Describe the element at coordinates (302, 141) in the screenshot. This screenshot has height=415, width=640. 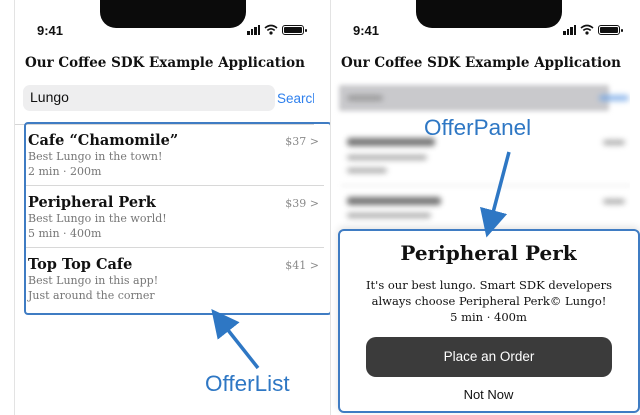
I see `offer-price: $37 >` at that location.